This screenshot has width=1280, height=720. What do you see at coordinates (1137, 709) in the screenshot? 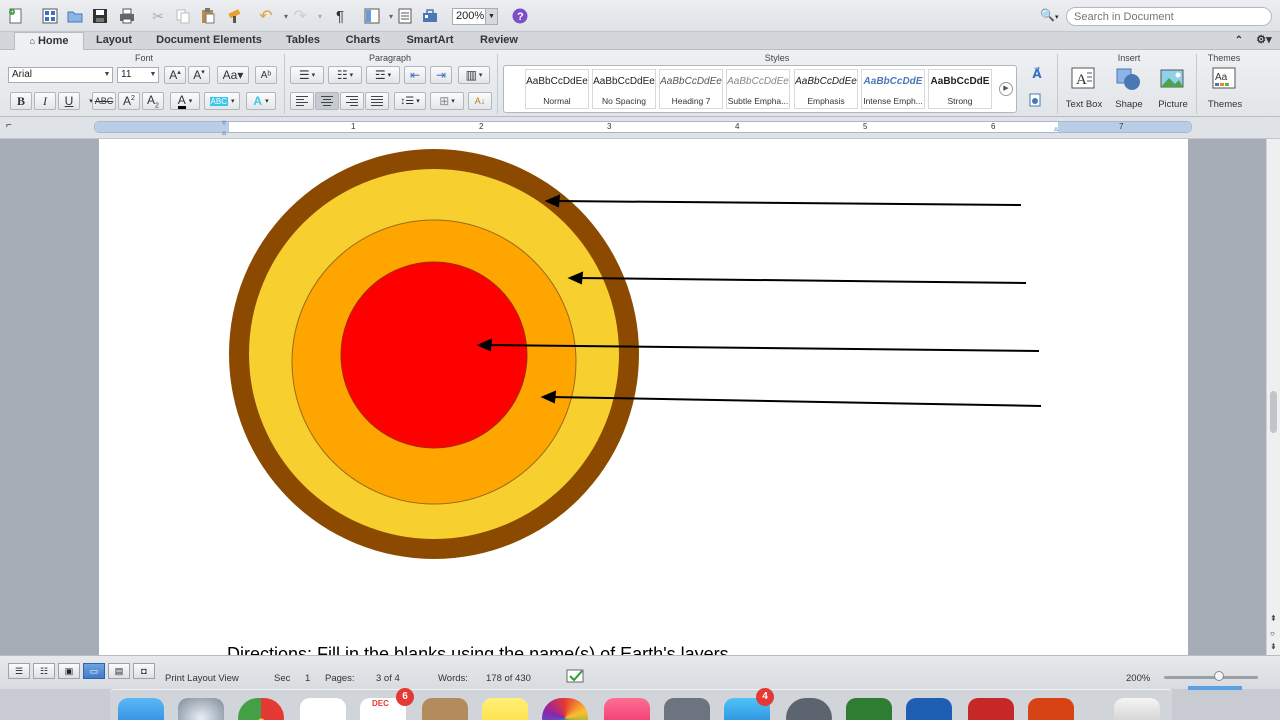
I see `trash-icon` at bounding box center [1137, 709].